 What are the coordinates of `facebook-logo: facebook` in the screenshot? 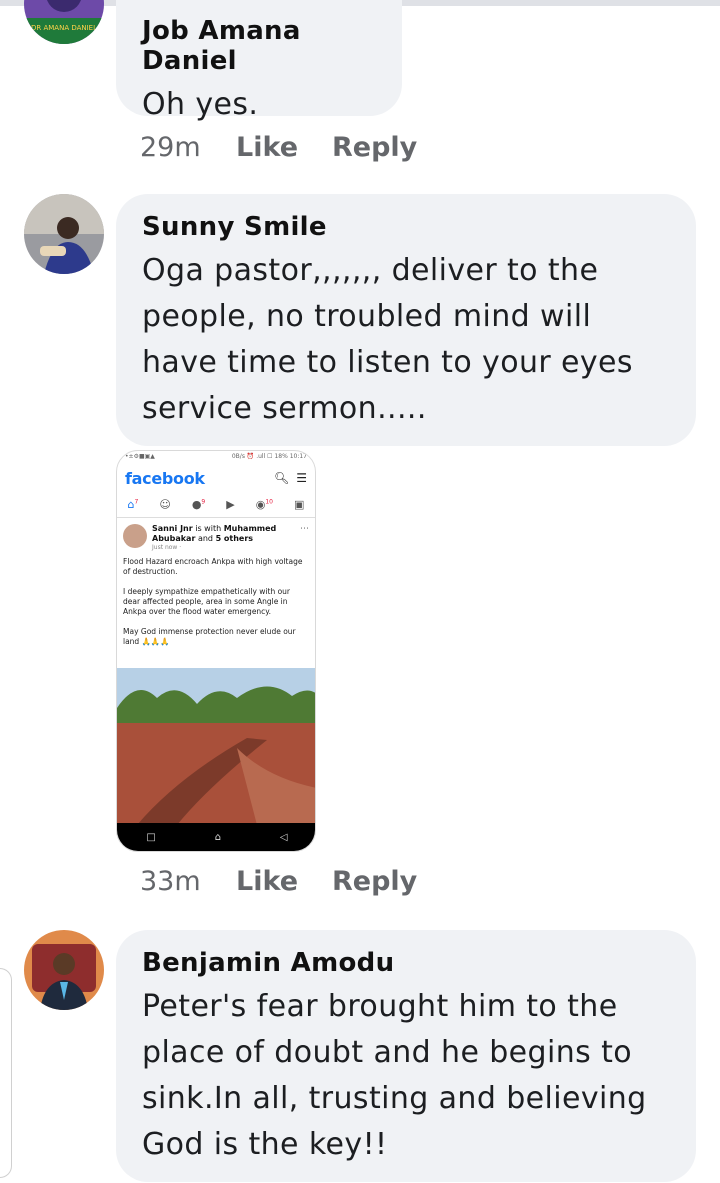 It's located at (165, 478).